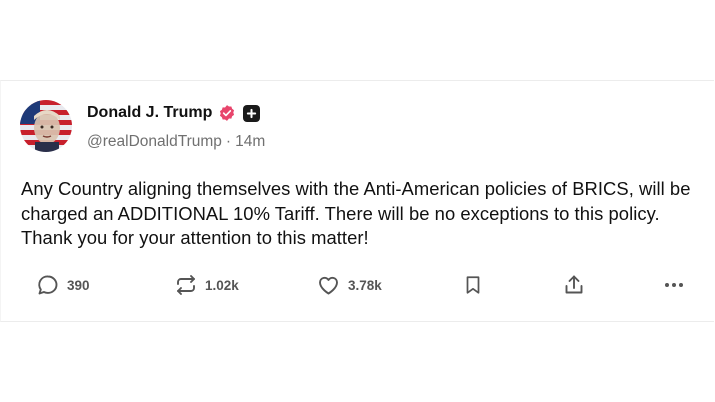  I want to click on repost-count: 1.02k, so click(222, 285).